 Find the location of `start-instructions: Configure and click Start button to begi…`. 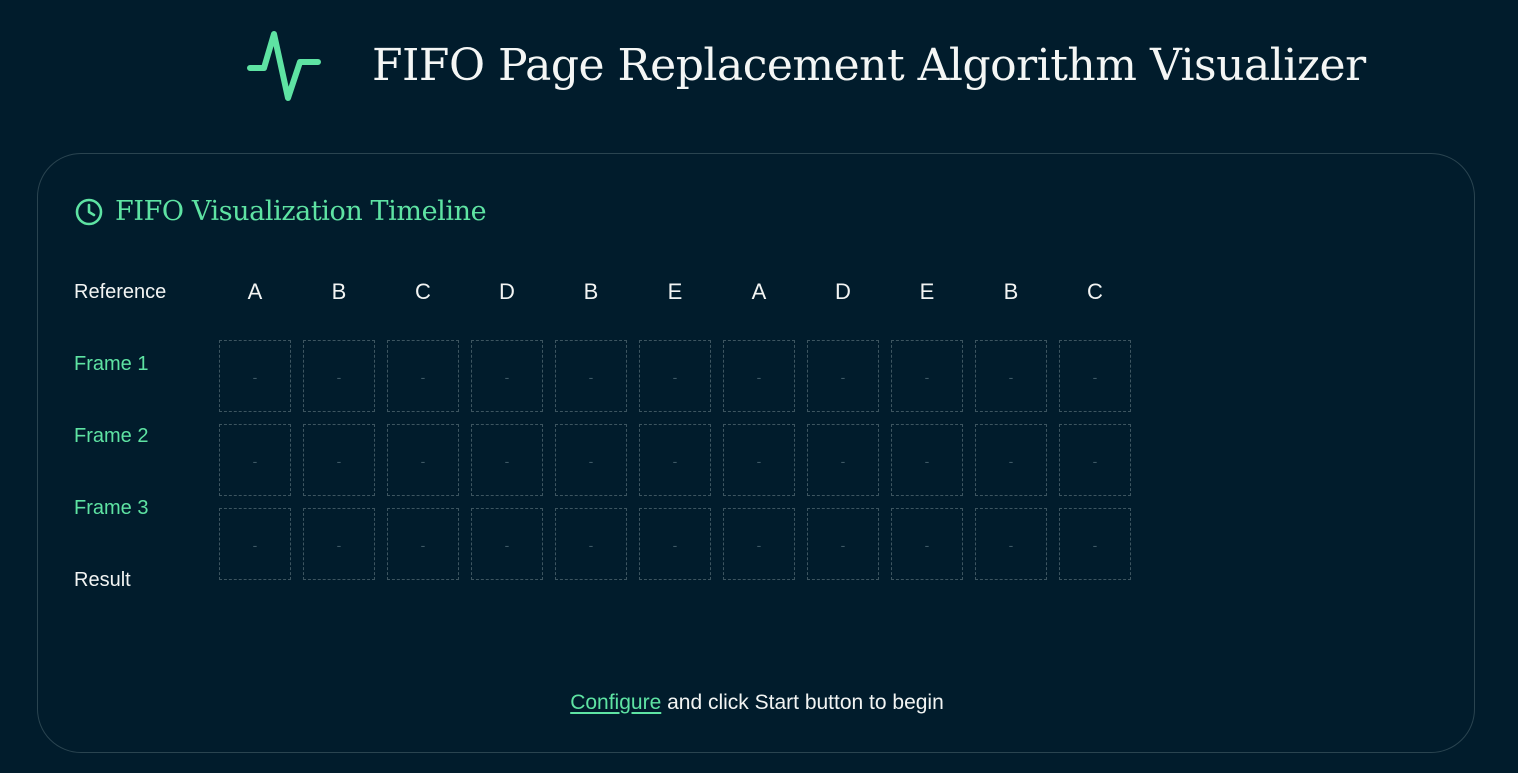

start-instructions: Configure and click Start button to begi… is located at coordinates (757, 703).